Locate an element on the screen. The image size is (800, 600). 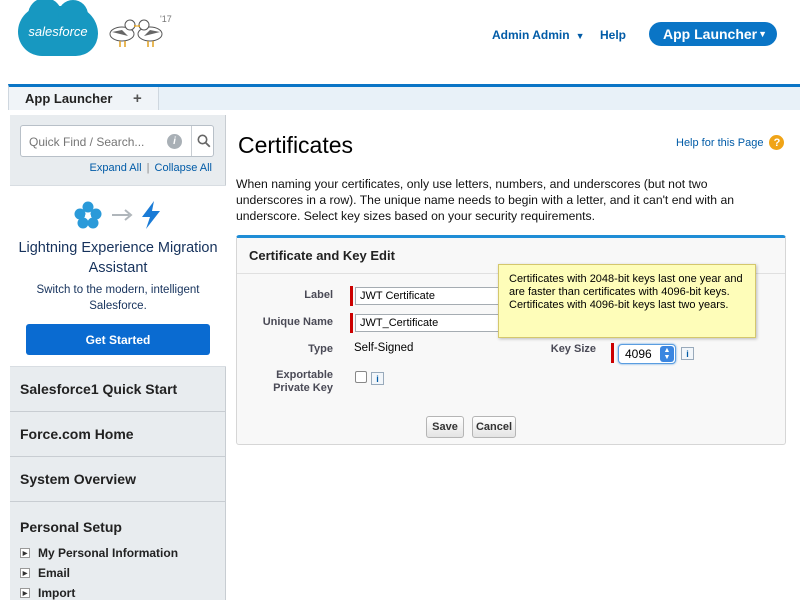
page-title: Certificates is located at coordinates (296, 145).